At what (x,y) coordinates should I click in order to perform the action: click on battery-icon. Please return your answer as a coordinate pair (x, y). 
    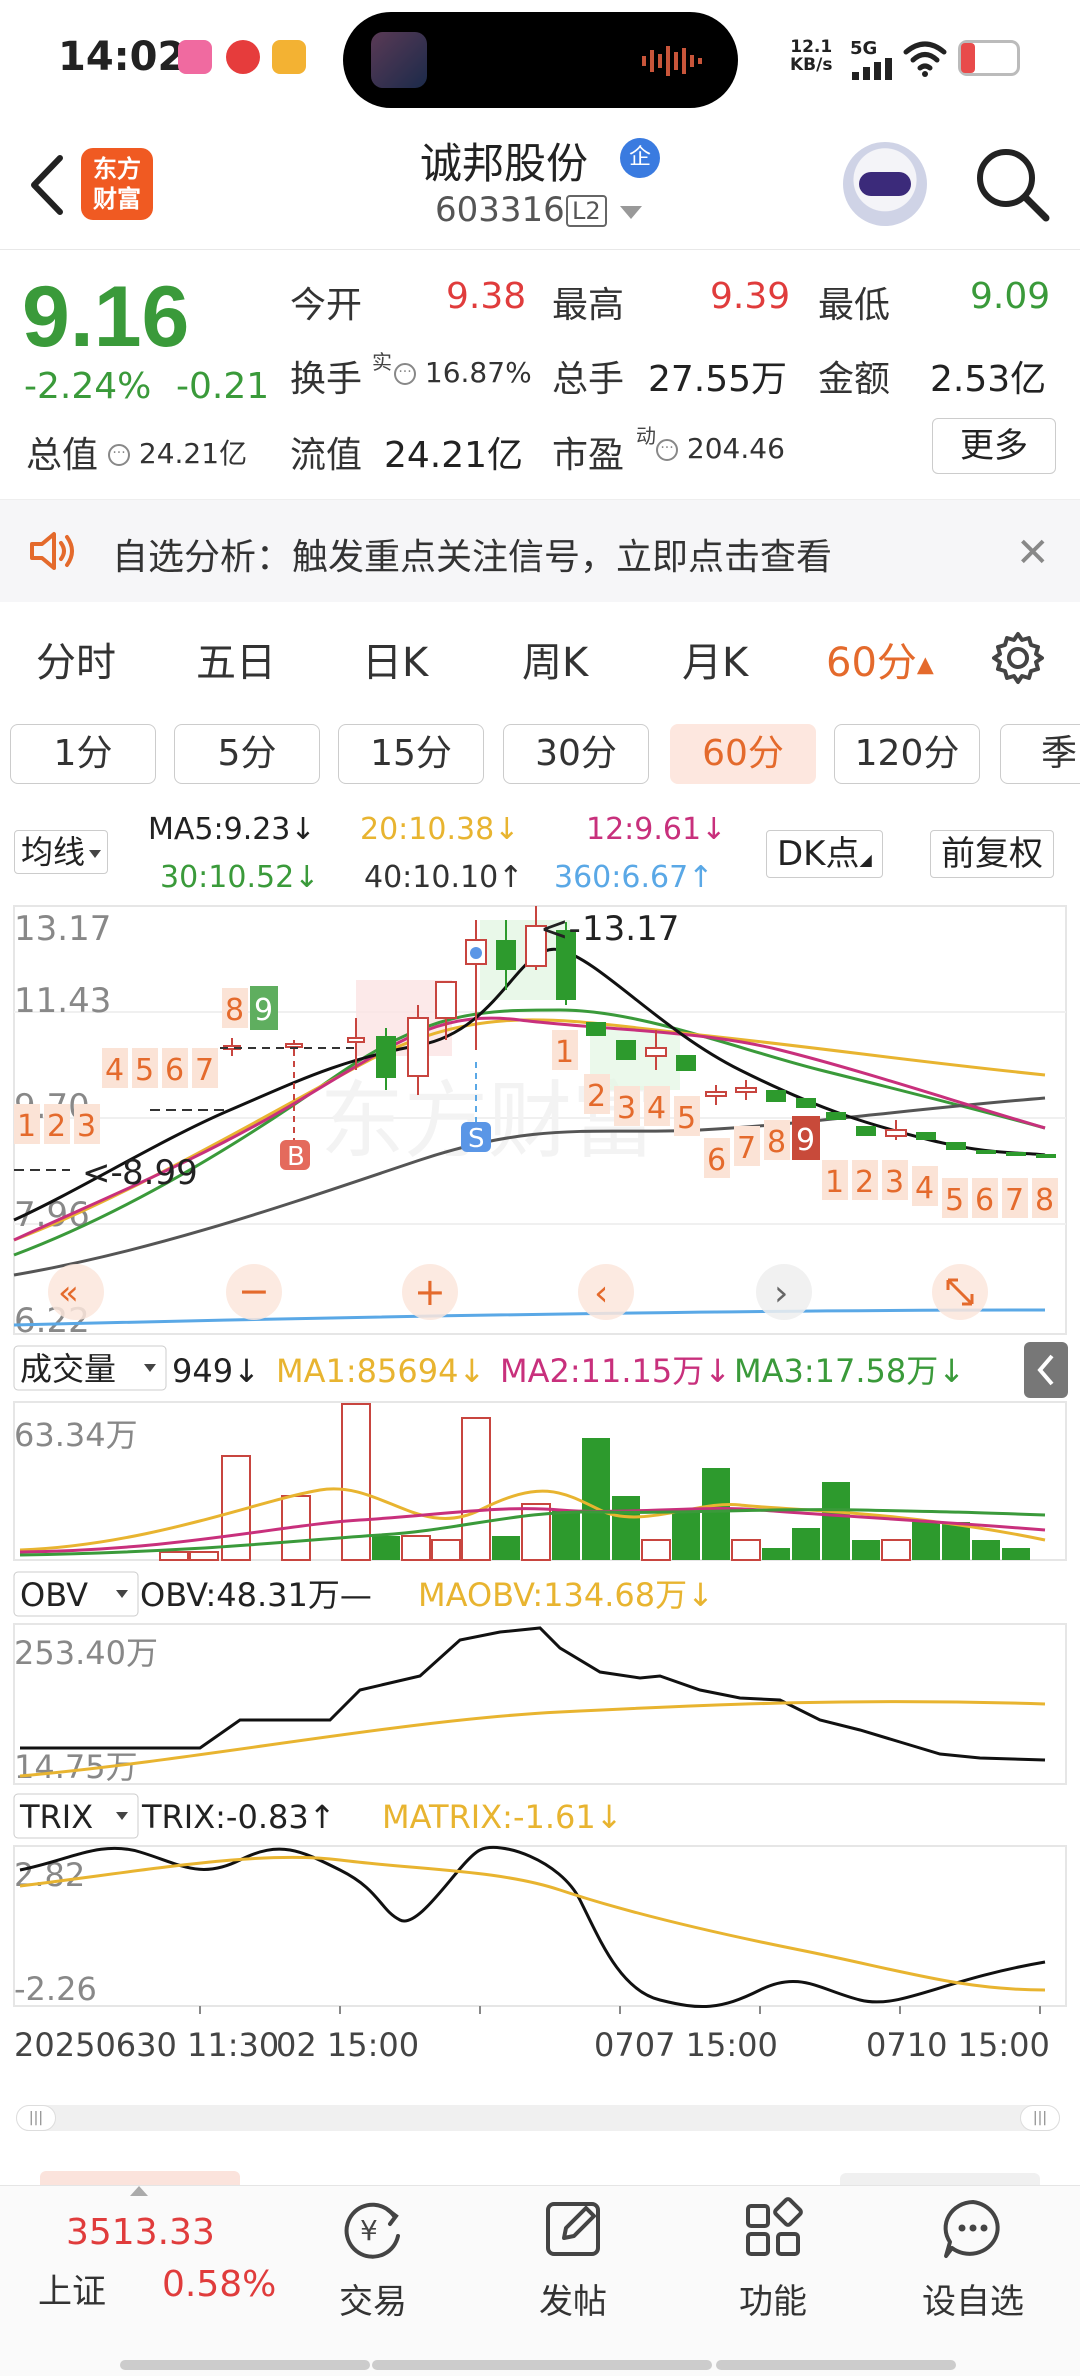
    Looking at the image, I should click on (989, 58).